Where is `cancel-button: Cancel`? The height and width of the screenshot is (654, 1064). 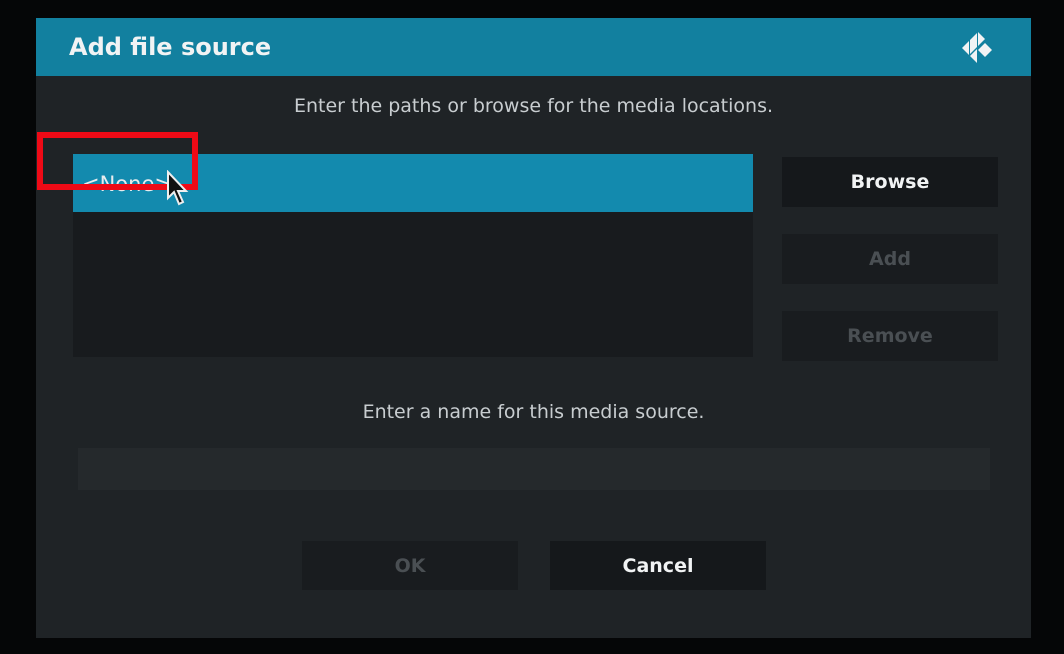
cancel-button: Cancel is located at coordinates (658, 565).